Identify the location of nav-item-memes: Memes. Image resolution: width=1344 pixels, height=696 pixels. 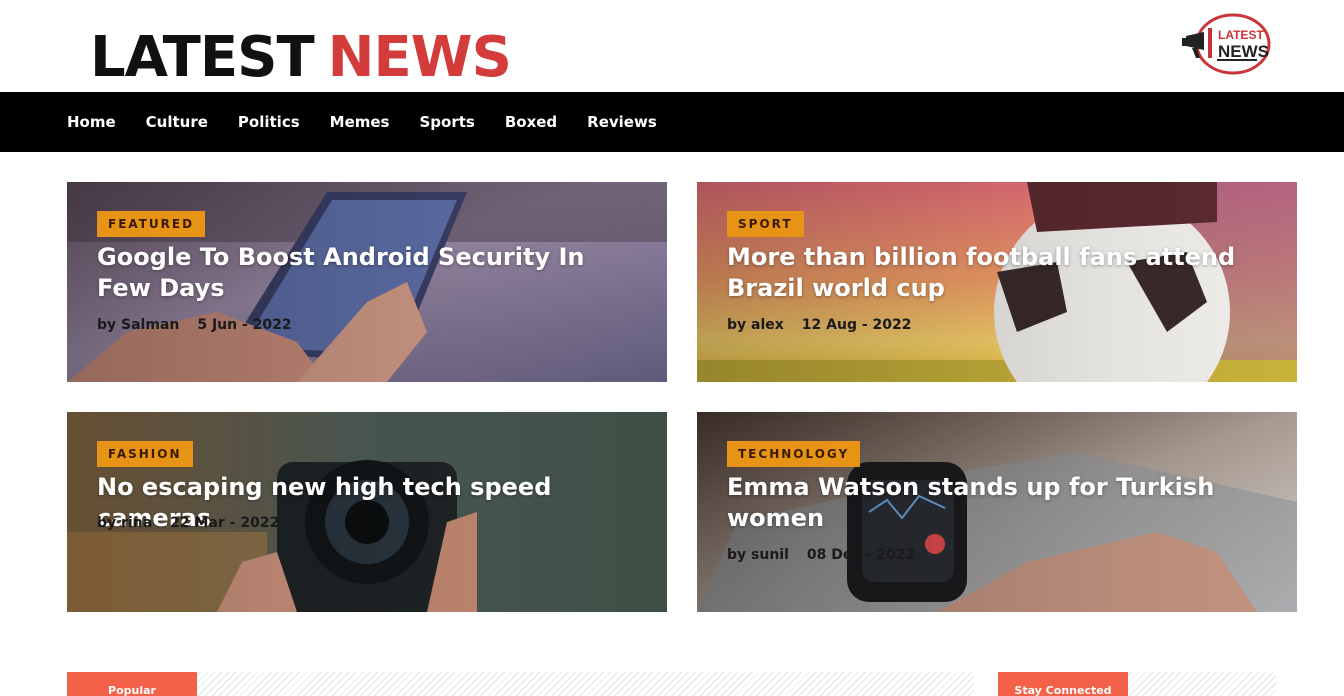
(360, 122).